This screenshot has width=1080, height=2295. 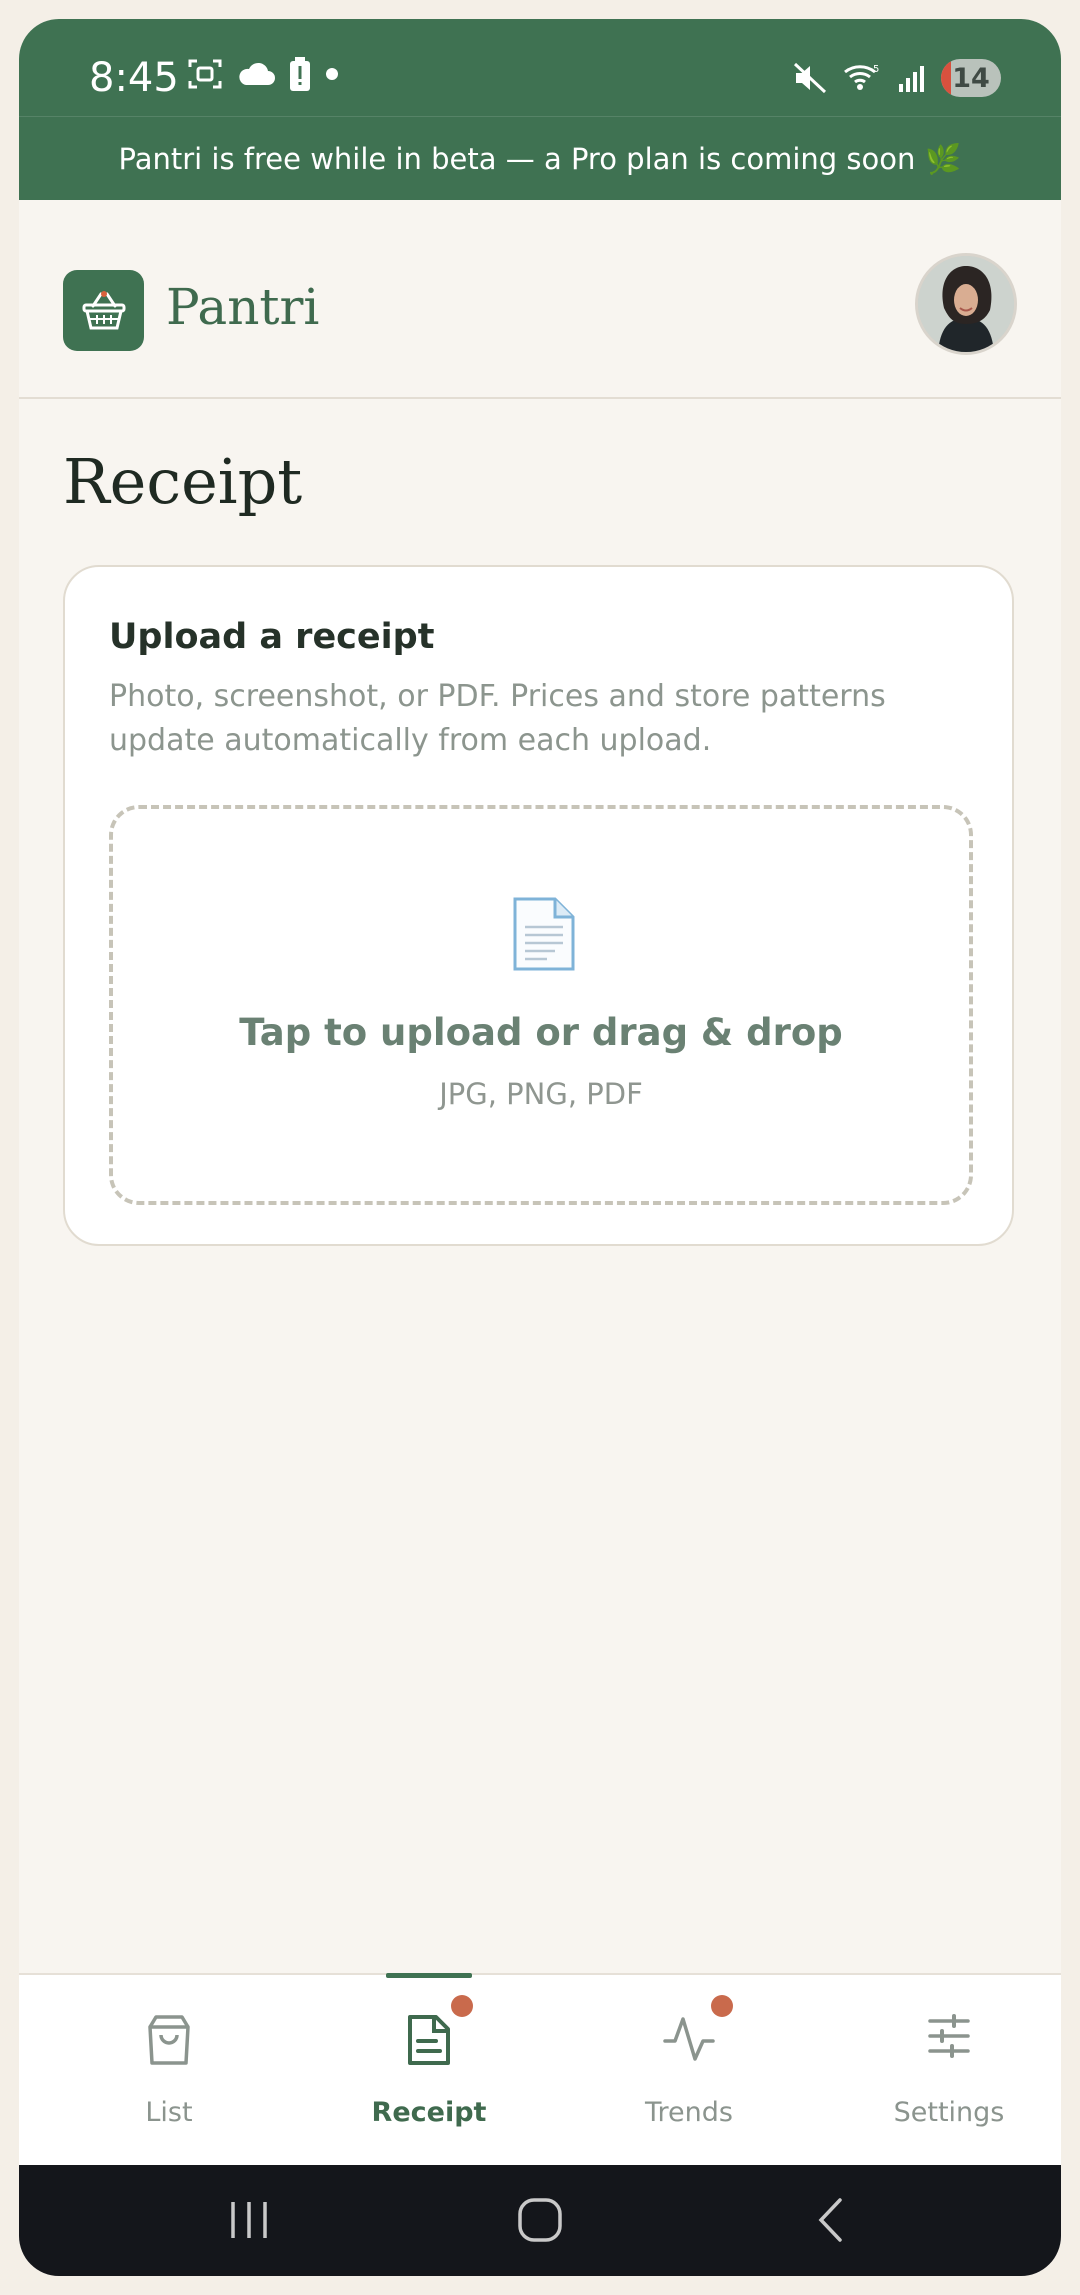 I want to click on status-time: 8:45, so click(x=134, y=78).